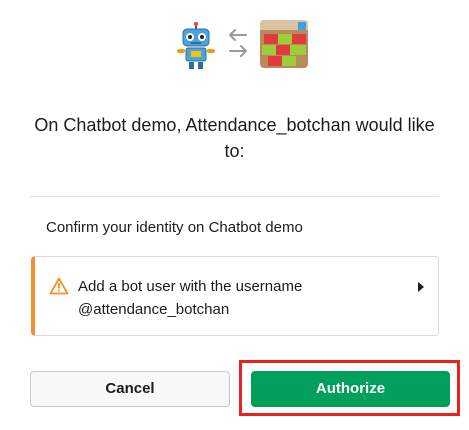 The height and width of the screenshot is (430, 469). Describe the element at coordinates (421, 287) in the screenshot. I see `caret-right-icon` at that location.